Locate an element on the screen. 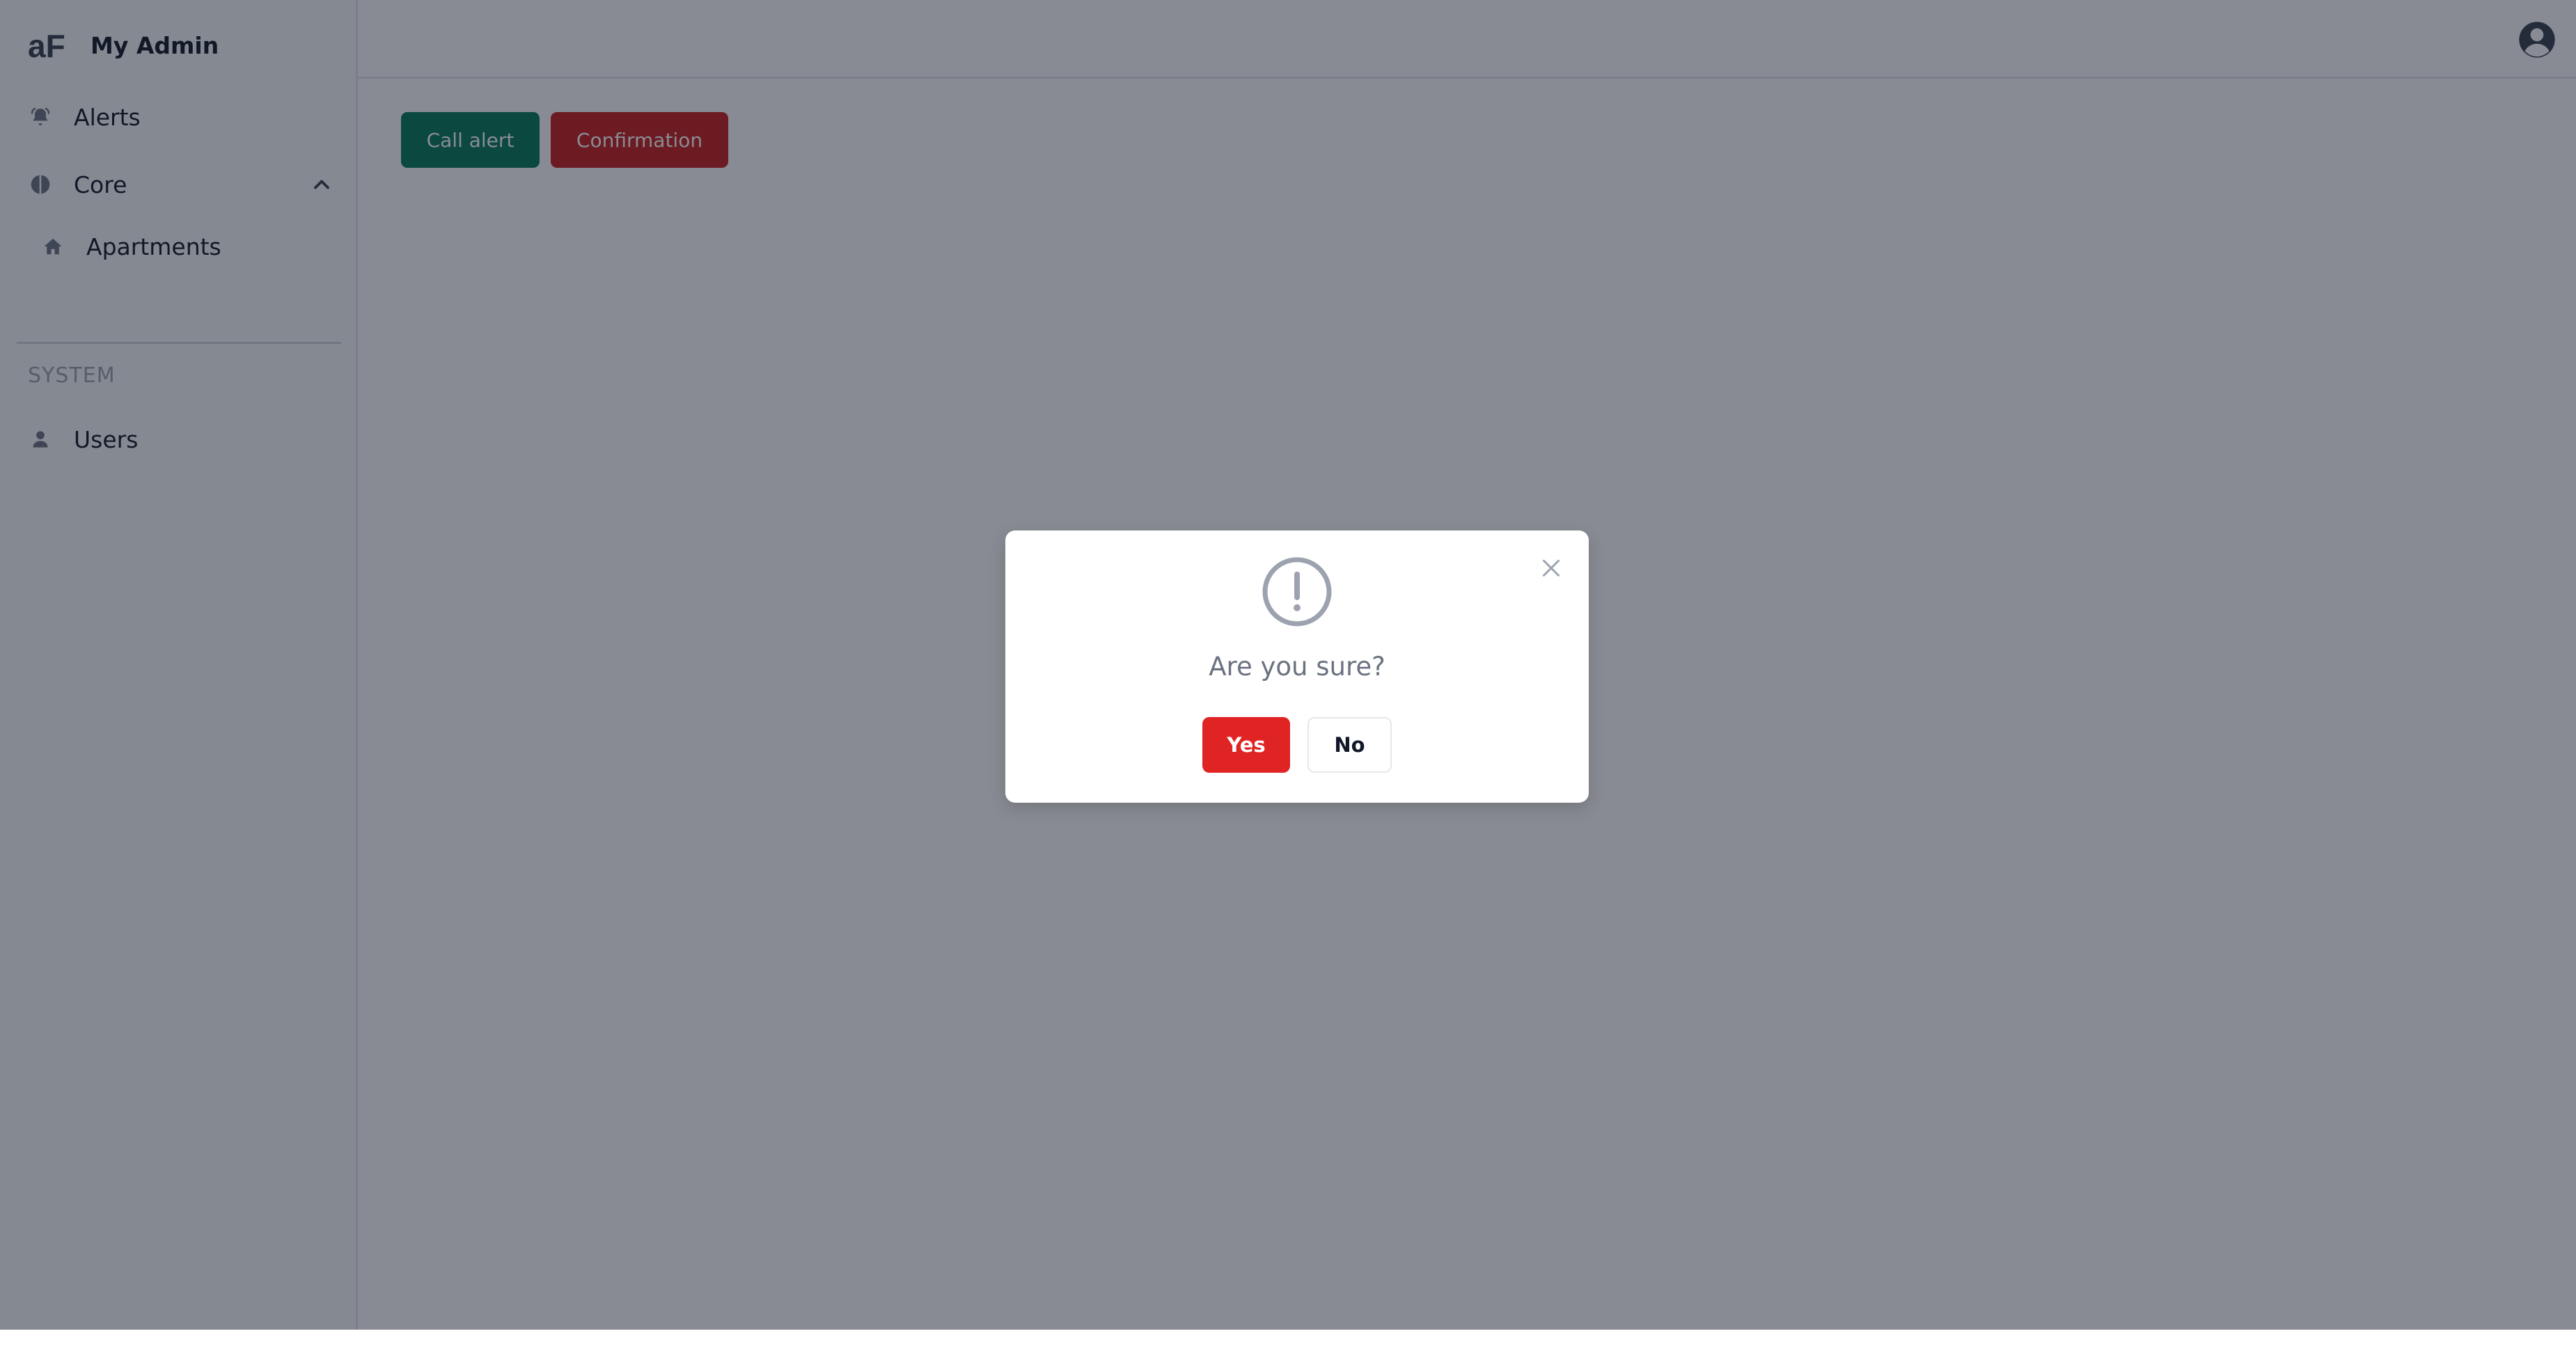 This screenshot has width=2576, height=1345. confirmation-modal: Are you sure? Yes No is located at coordinates (1297, 666).